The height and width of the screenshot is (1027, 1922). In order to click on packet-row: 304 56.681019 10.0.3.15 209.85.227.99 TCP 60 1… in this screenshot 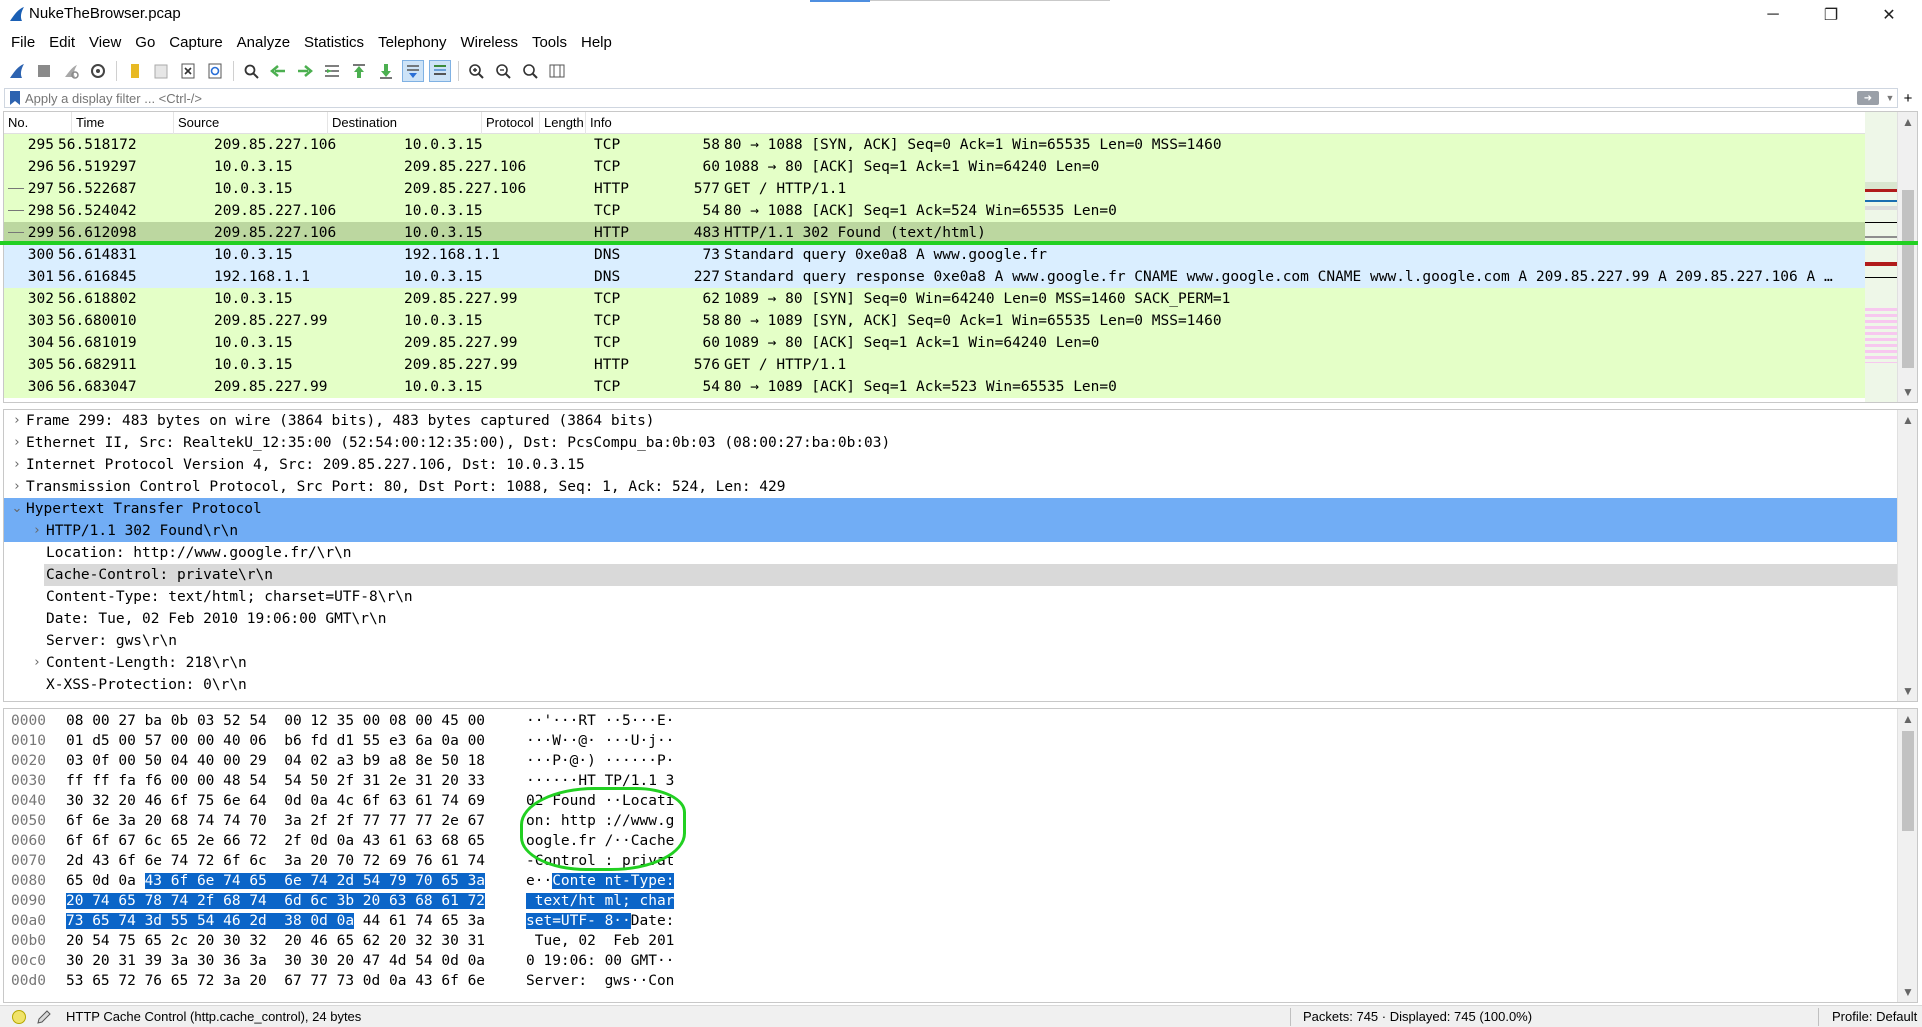, I will do `click(935, 343)`.